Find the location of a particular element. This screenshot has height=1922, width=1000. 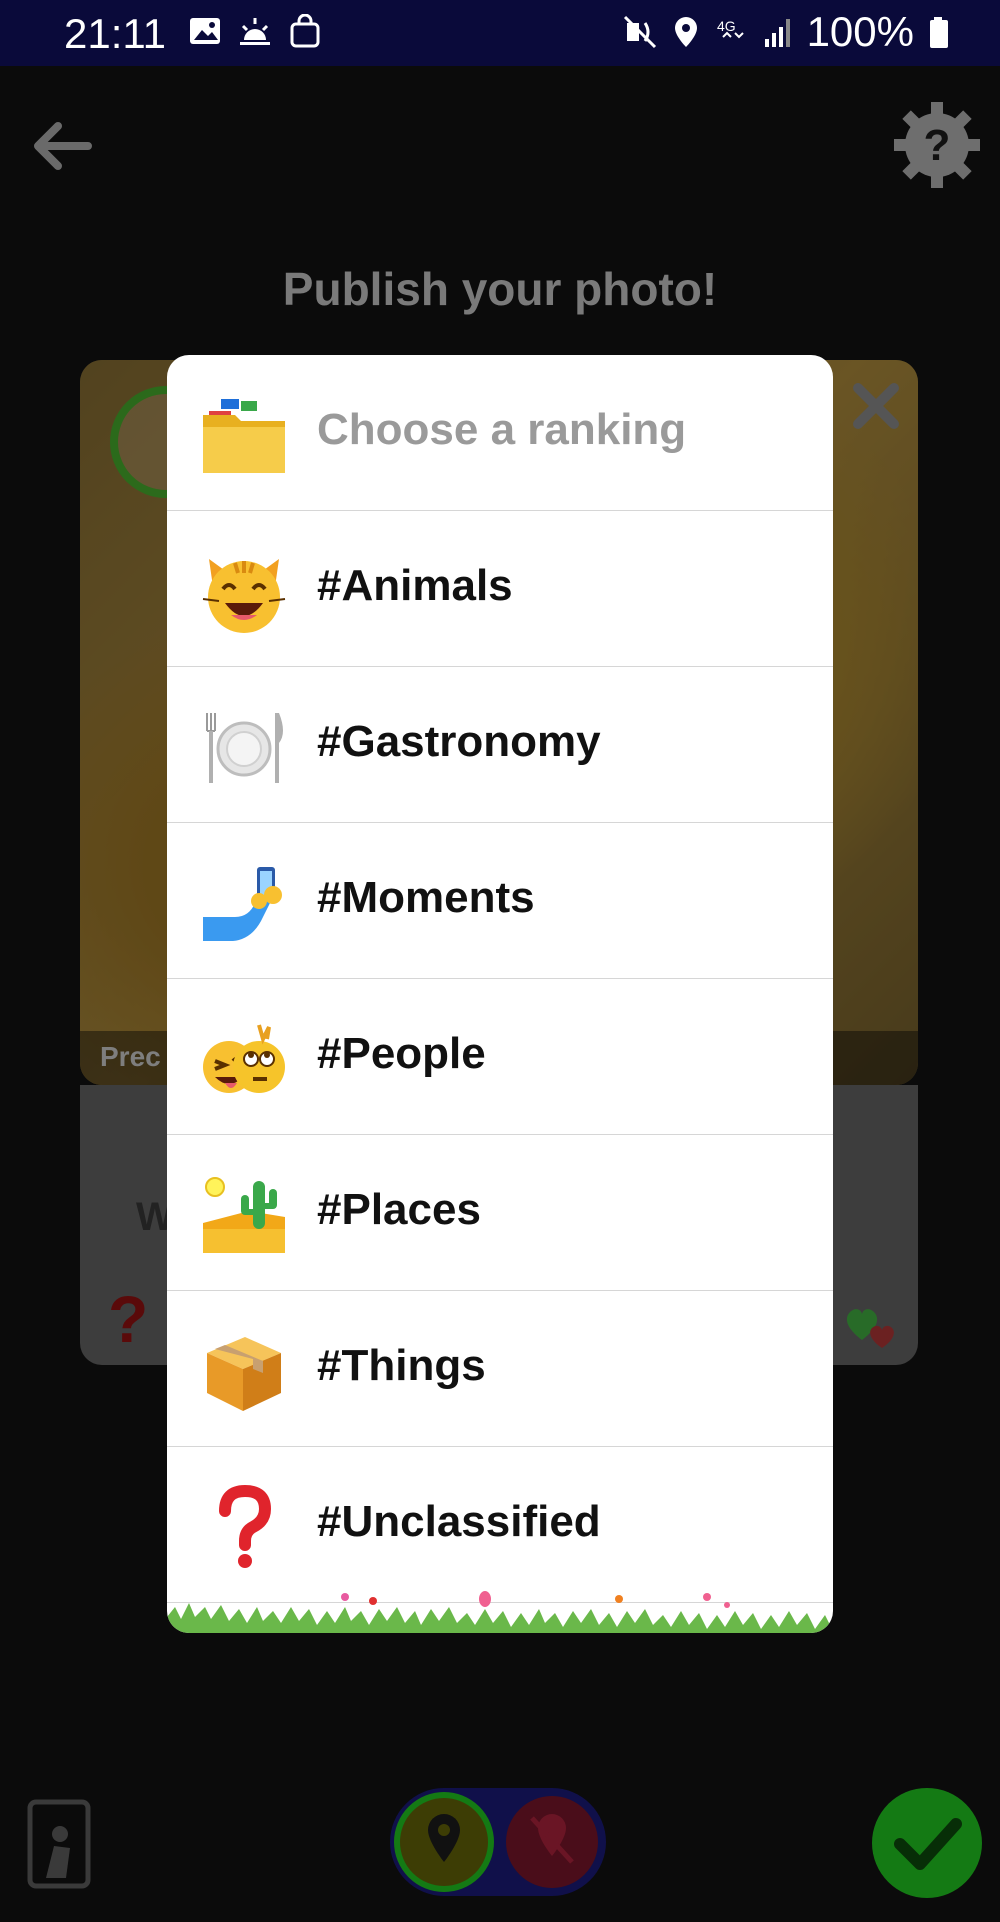

help-gear-icon: ? is located at coordinates (937, 145).